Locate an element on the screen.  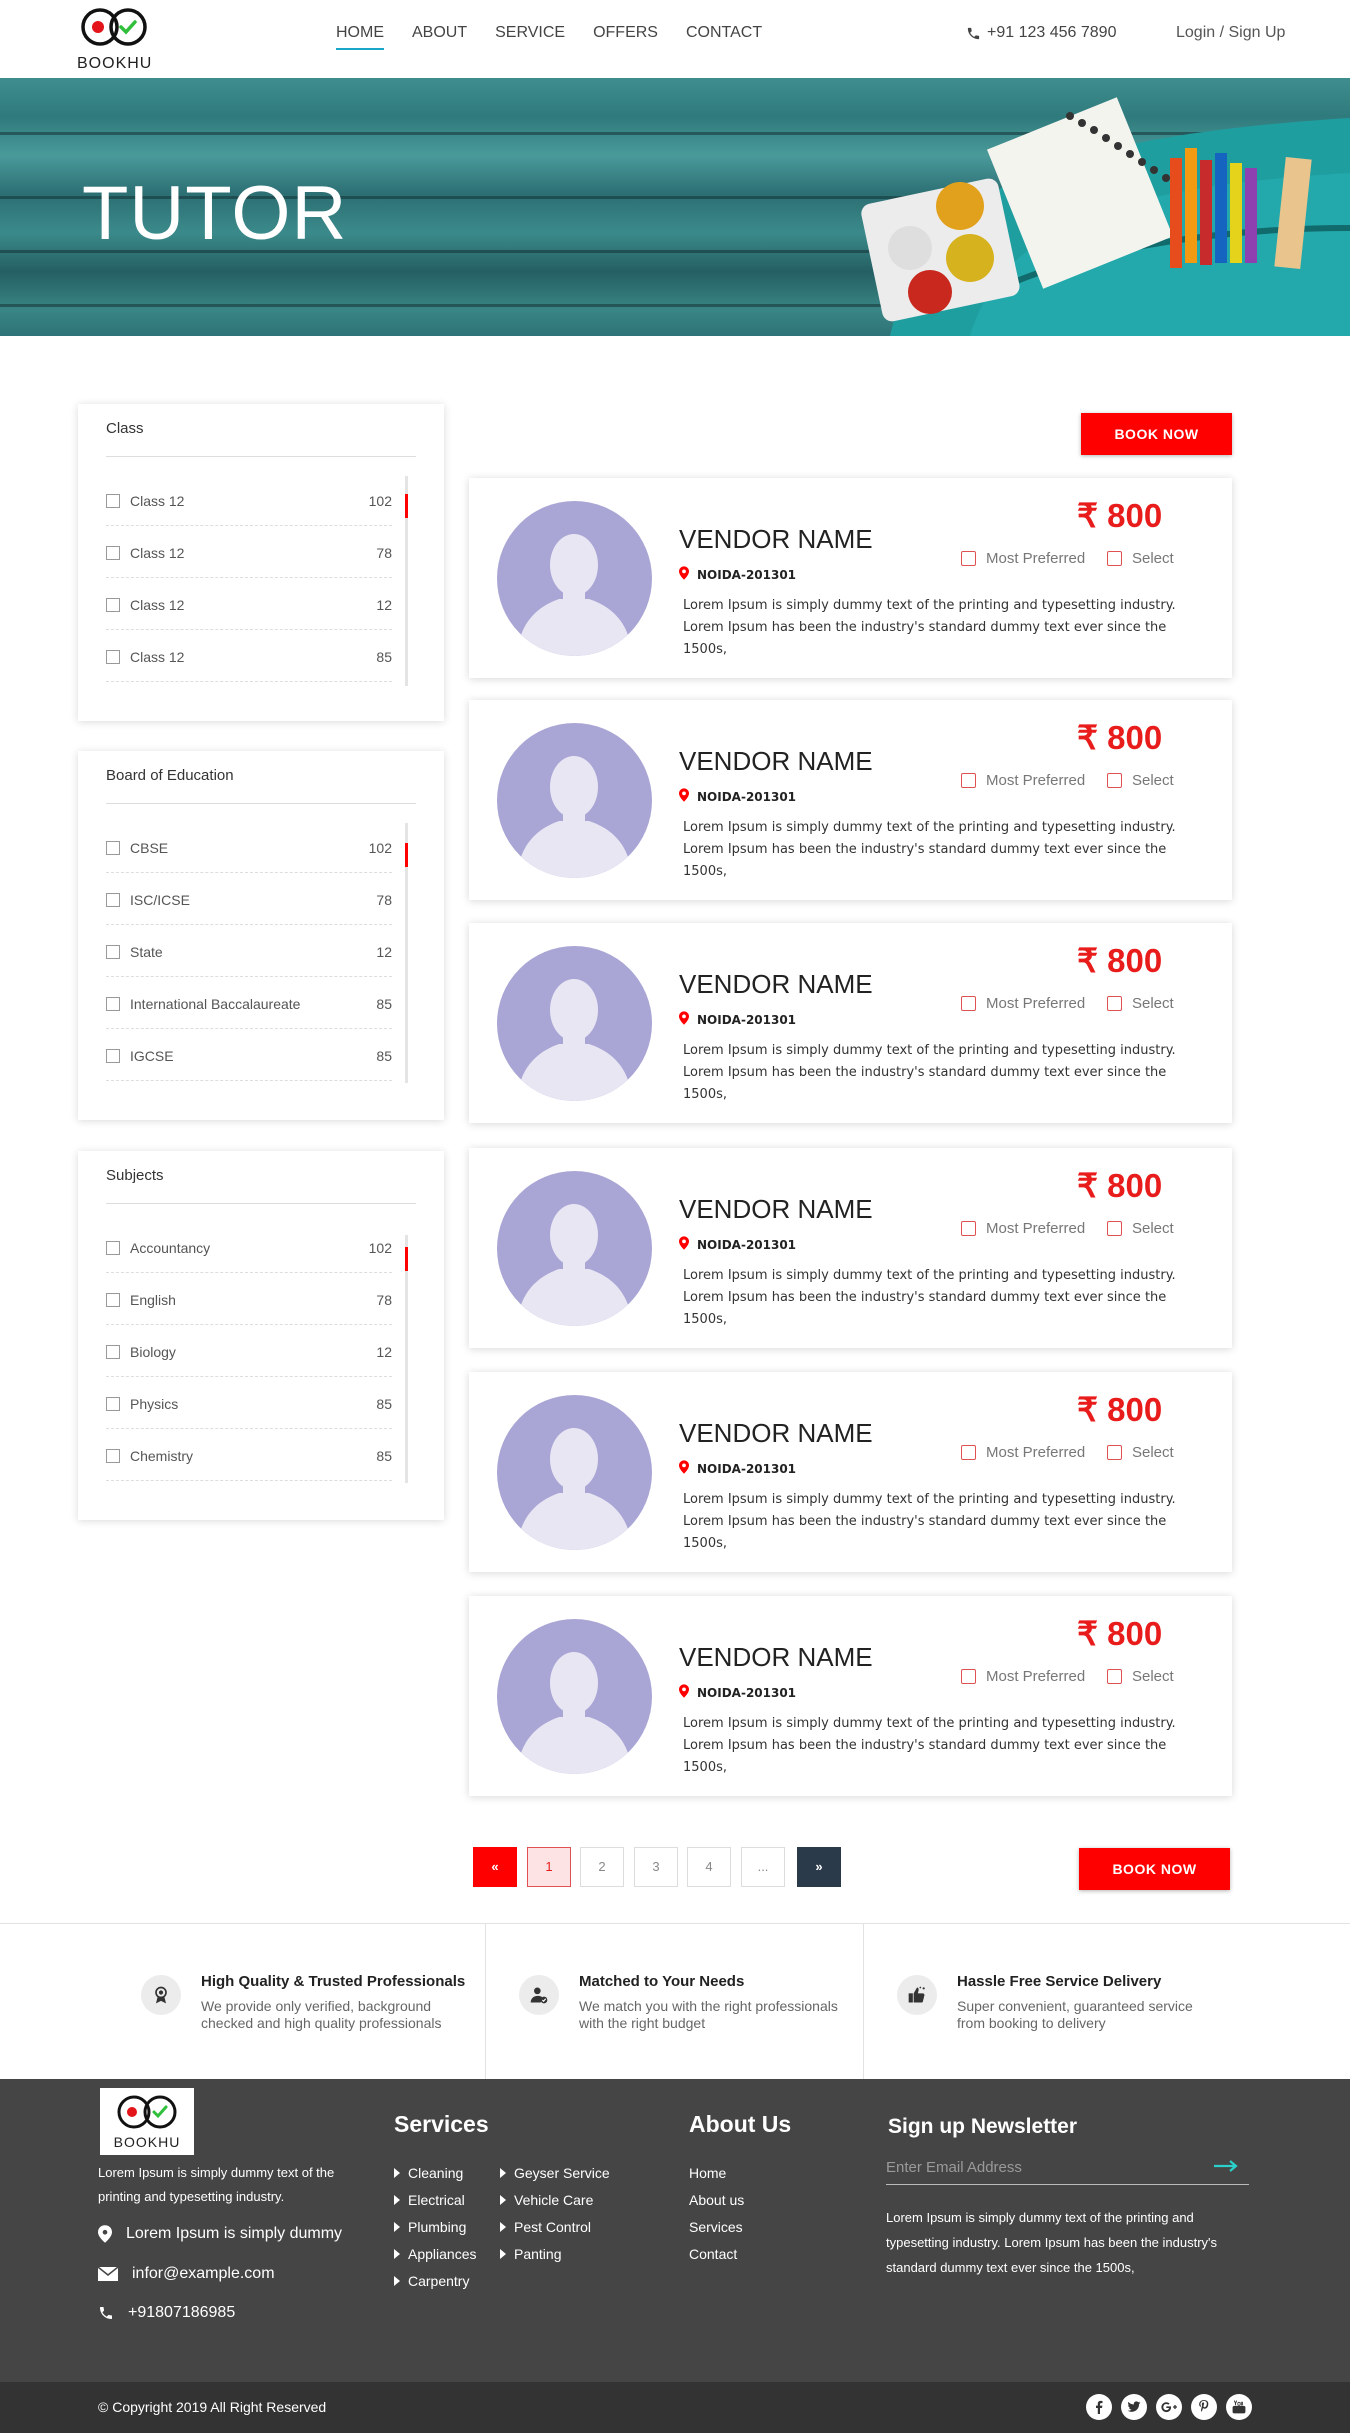
book-now-button-bottom: BOOK NOW is located at coordinates (1154, 1869).